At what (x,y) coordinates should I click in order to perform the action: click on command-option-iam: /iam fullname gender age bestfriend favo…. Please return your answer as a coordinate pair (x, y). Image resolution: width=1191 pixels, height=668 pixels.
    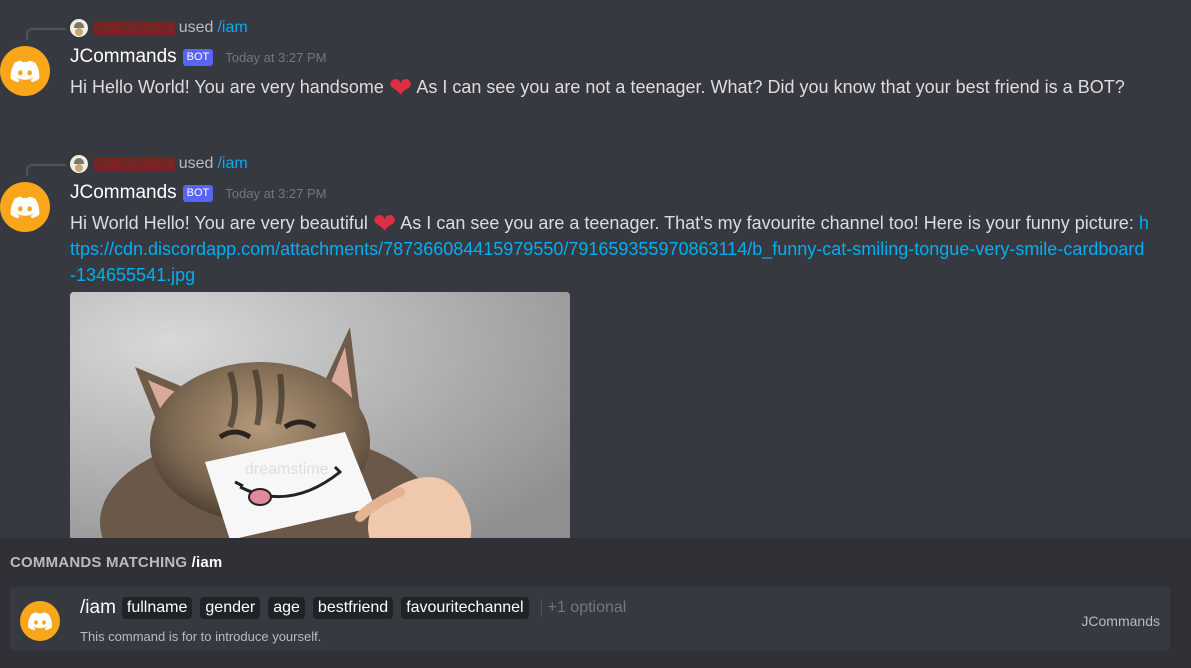
    Looking at the image, I should click on (590, 619).